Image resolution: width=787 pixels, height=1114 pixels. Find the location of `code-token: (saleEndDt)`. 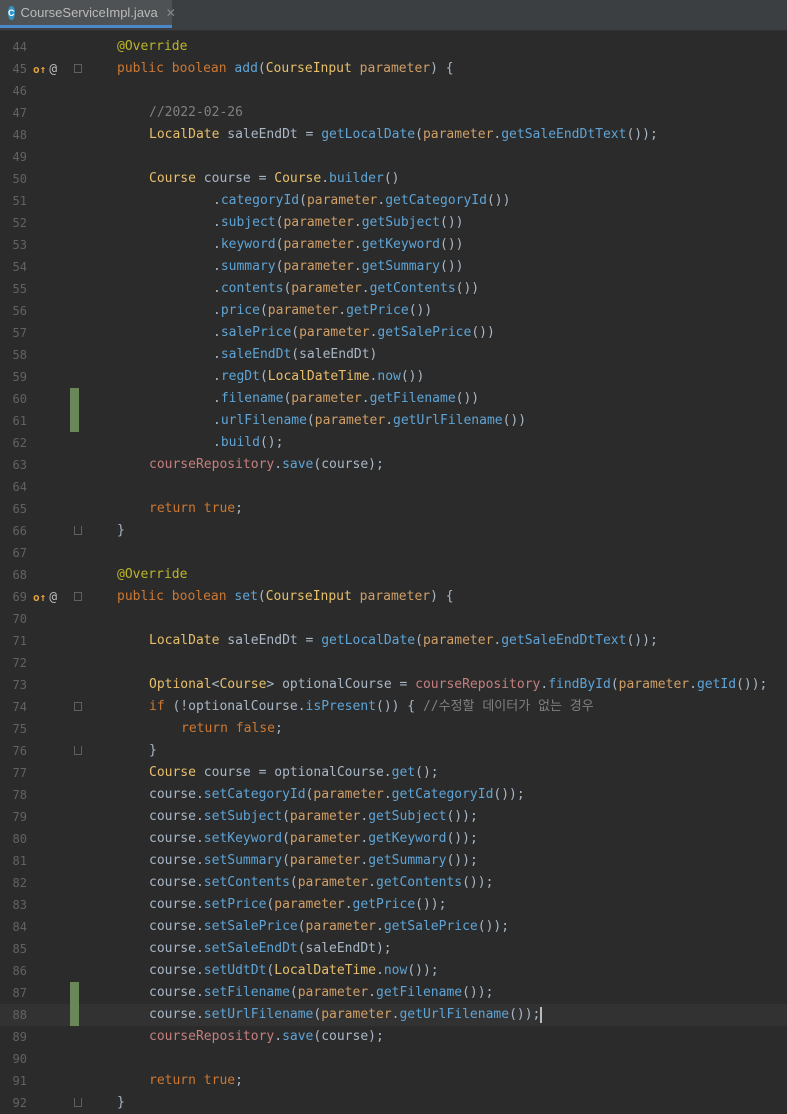

code-token: (saleEndDt) is located at coordinates (334, 354).